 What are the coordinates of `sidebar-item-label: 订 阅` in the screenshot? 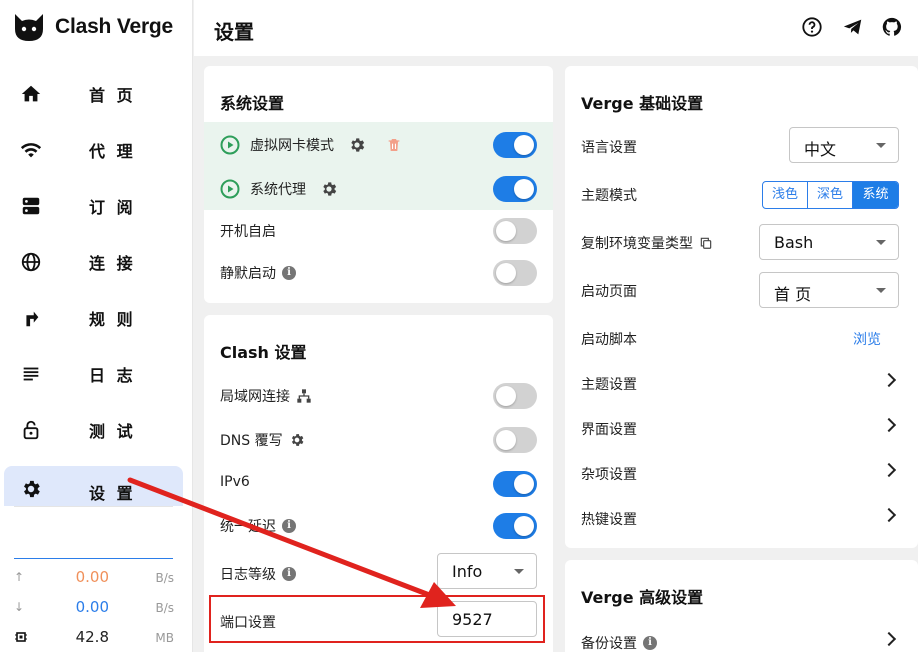 It's located at (112, 207).